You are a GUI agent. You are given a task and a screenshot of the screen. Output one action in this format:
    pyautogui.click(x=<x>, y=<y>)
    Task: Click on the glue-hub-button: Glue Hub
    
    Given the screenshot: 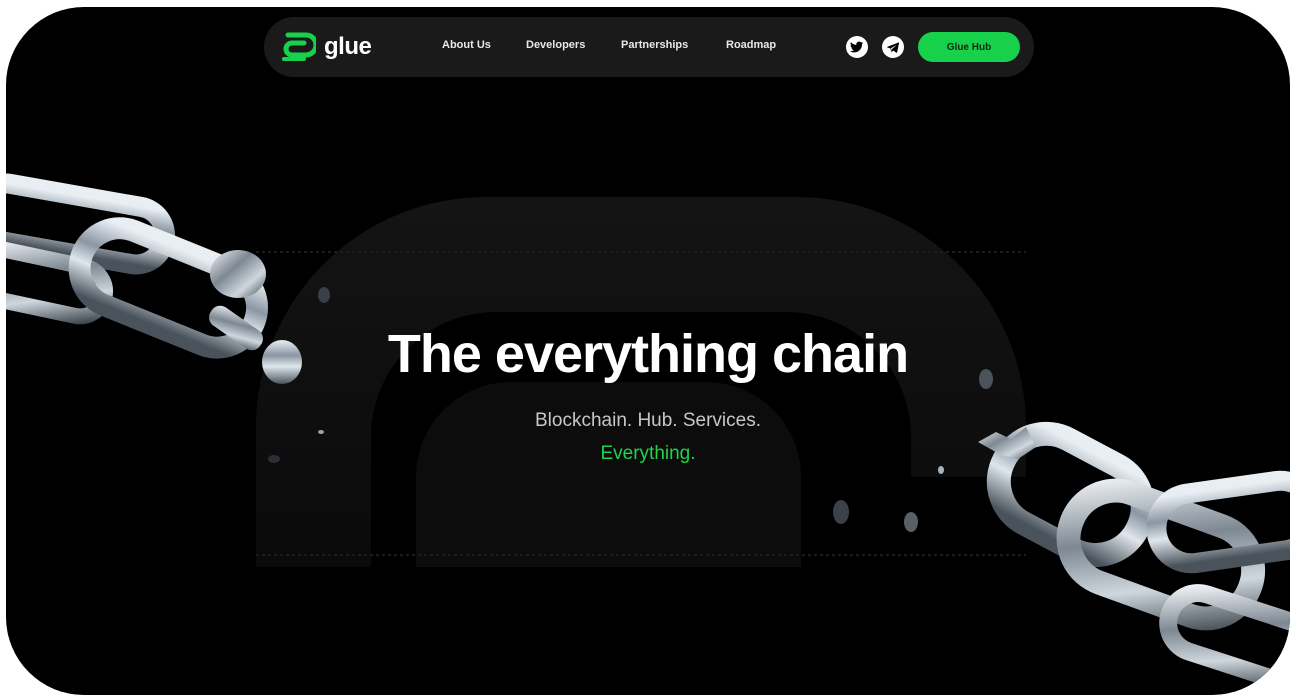 What is the action you would take?
    pyautogui.click(x=969, y=47)
    